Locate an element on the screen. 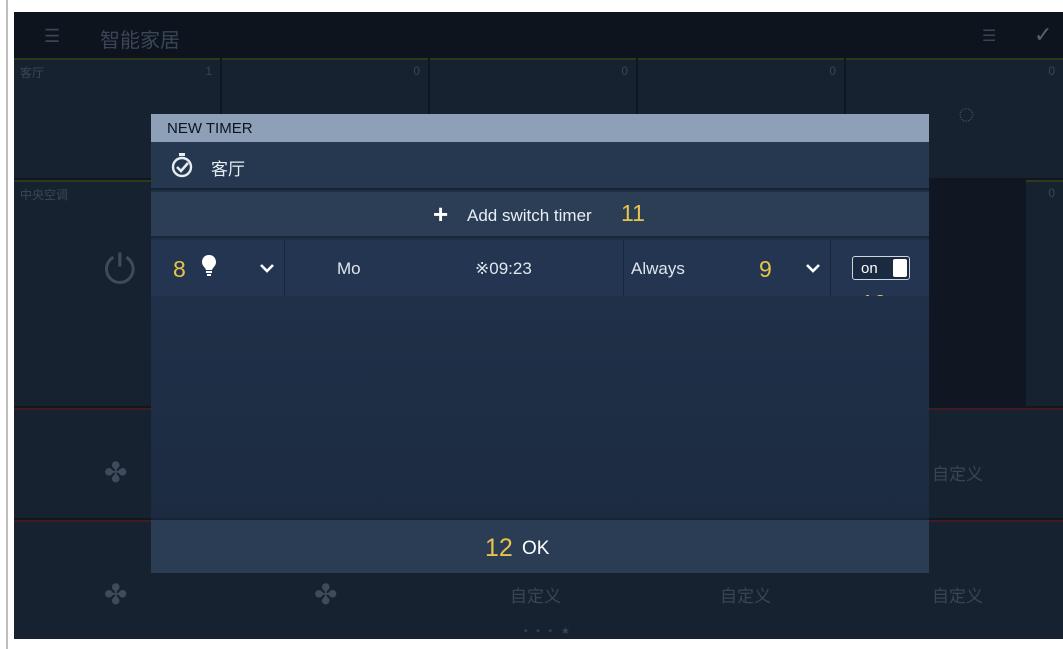 This screenshot has width=1063, height=649. callout-number: 8 is located at coordinates (179, 269).